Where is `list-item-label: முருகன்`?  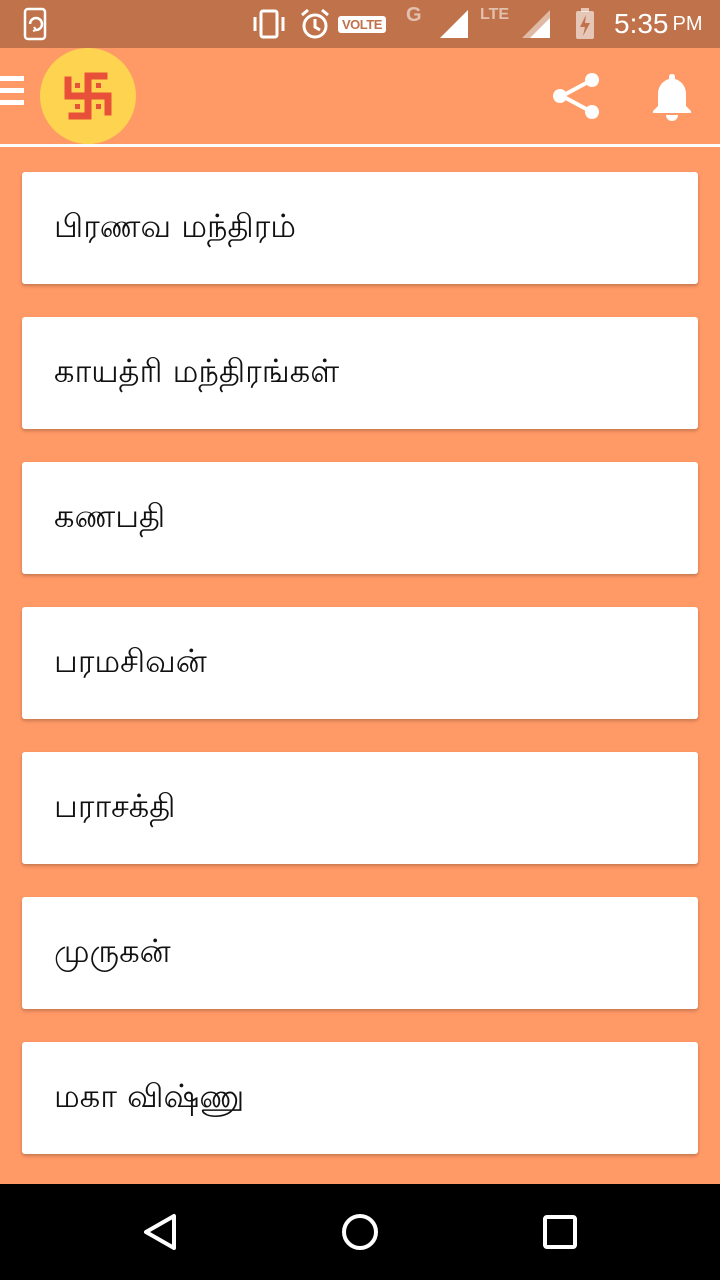
list-item-label: முருகன் is located at coordinates (112, 951).